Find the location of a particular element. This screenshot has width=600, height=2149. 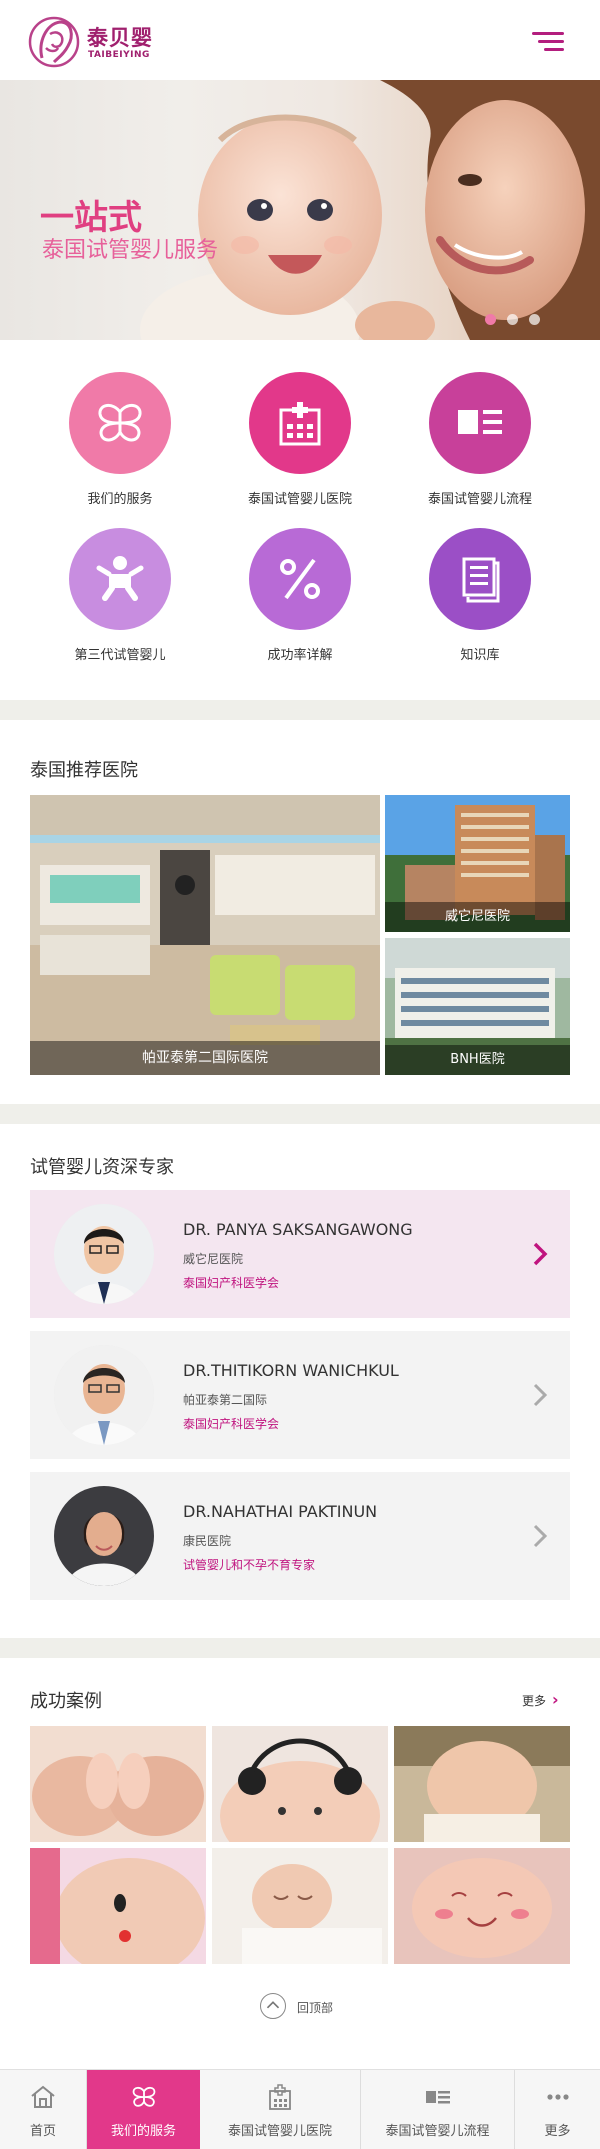

book-icon is located at coordinates (481, 580).